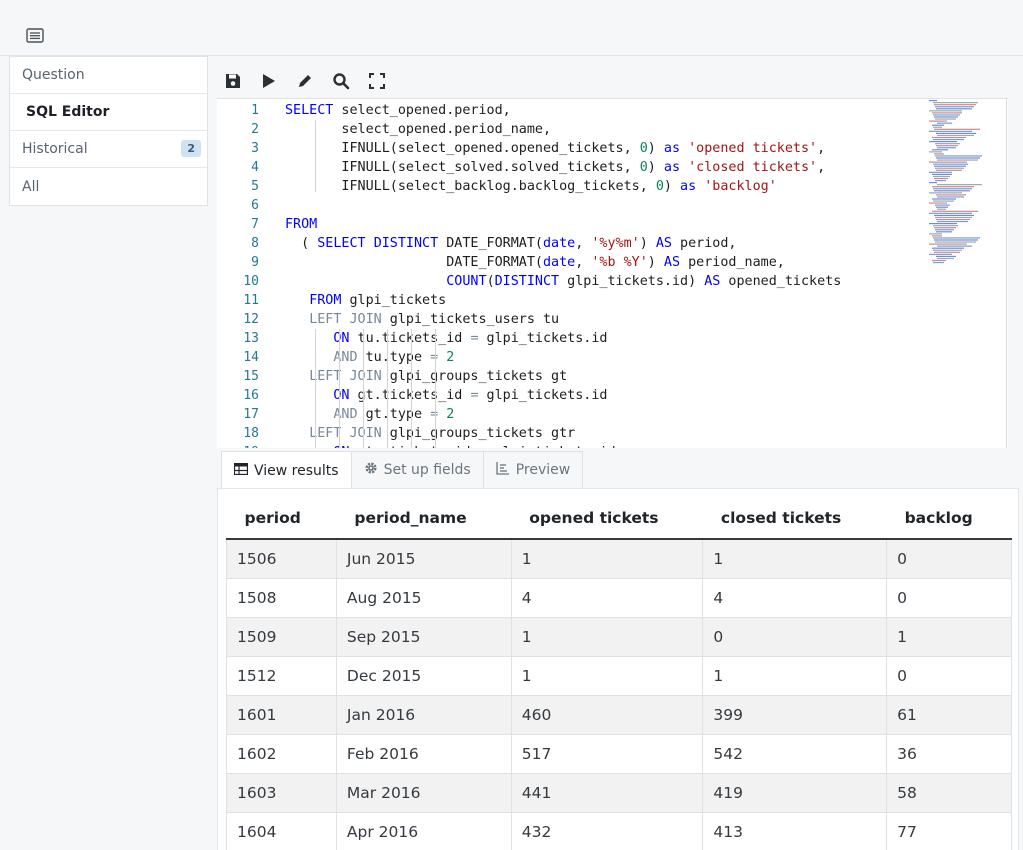 This screenshot has height=850, width=1023. I want to click on pencil-icon, so click(305, 81).